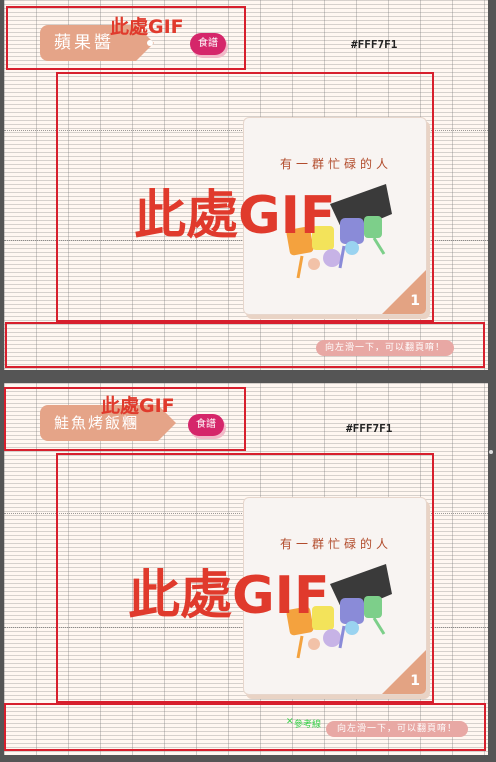  Describe the element at coordinates (491, 452) in the screenshot. I see `scroll-indicator` at that location.